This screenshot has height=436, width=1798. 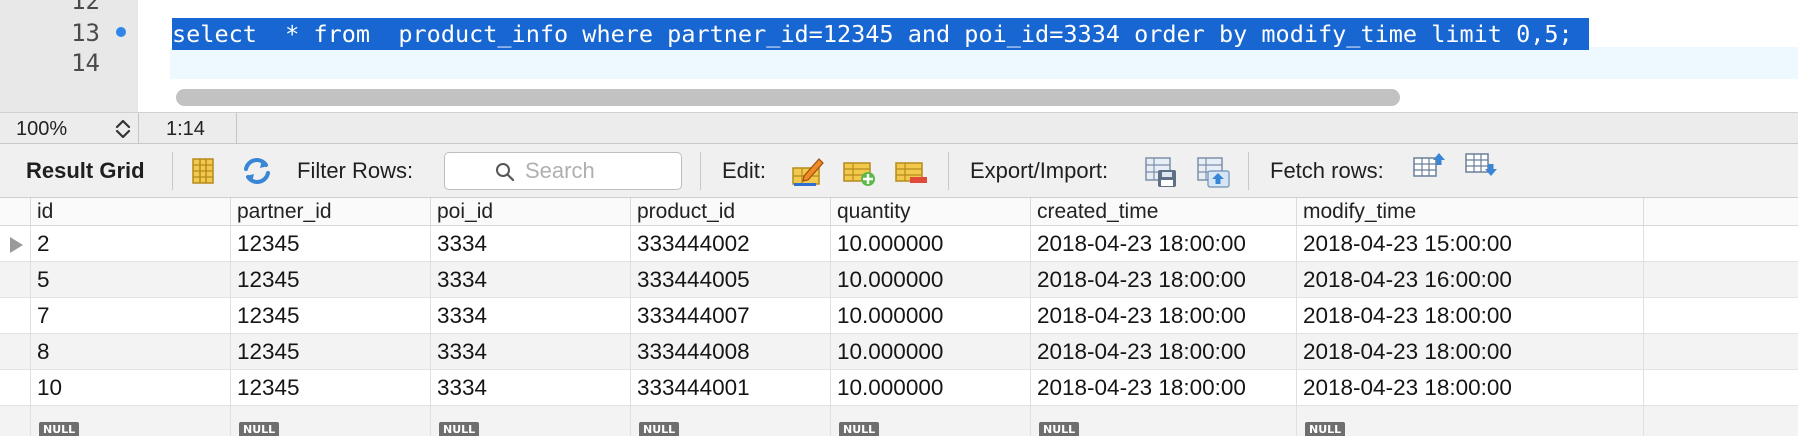 What do you see at coordinates (730, 388) in the screenshot?
I see `cell-product-id: 333444001` at bounding box center [730, 388].